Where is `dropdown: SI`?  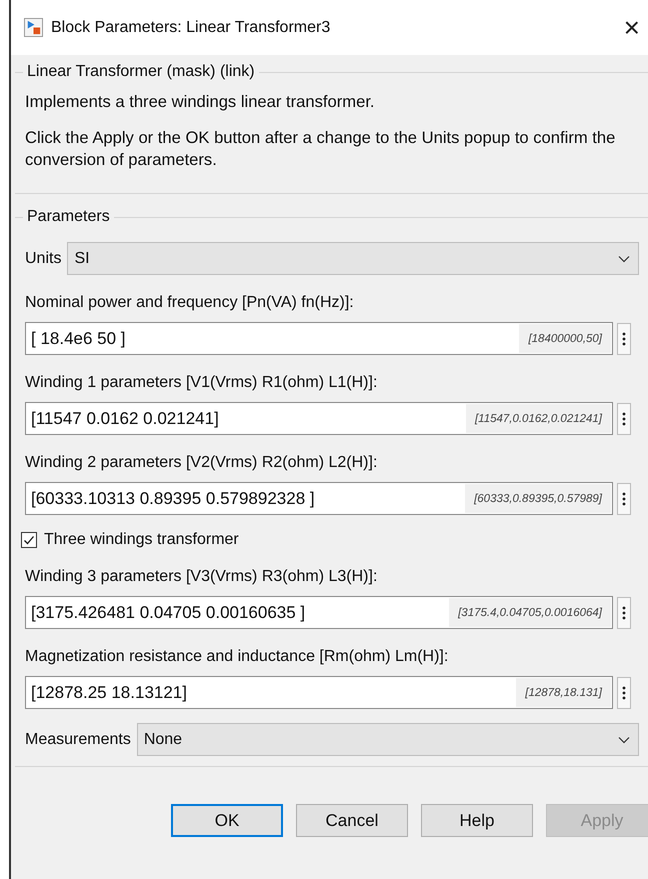
dropdown: SI is located at coordinates (353, 258).